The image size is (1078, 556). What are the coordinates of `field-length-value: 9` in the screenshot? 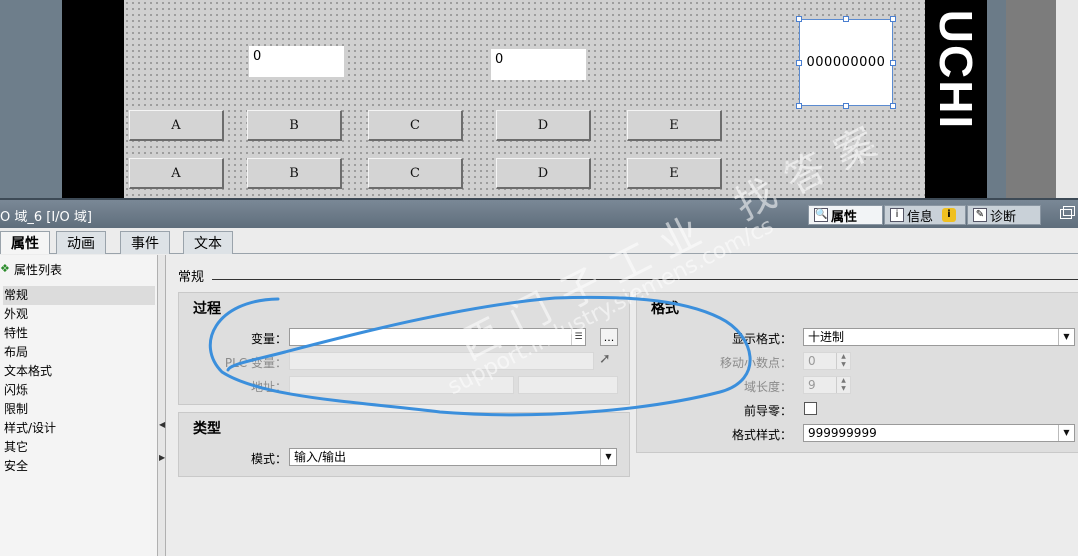 It's located at (812, 385).